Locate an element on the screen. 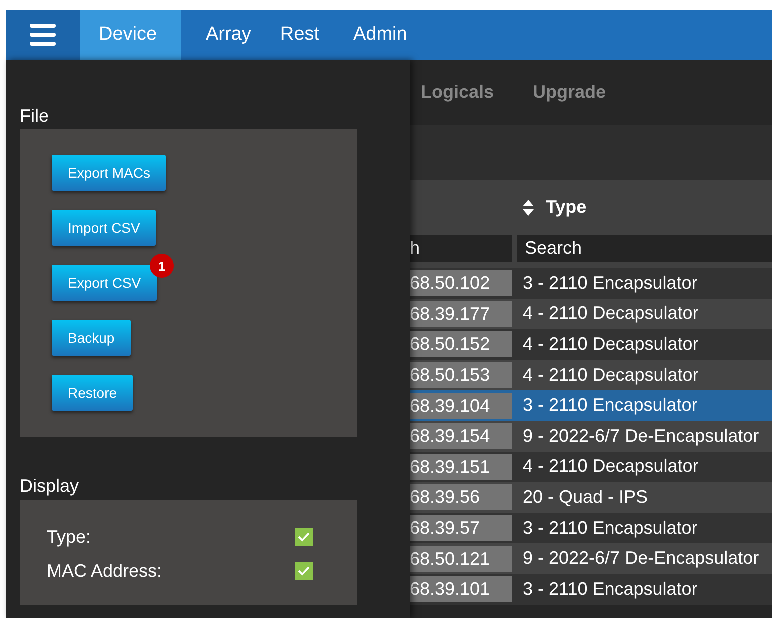 The height and width of the screenshot is (618, 772). notification-badge: 1 is located at coordinates (162, 266).